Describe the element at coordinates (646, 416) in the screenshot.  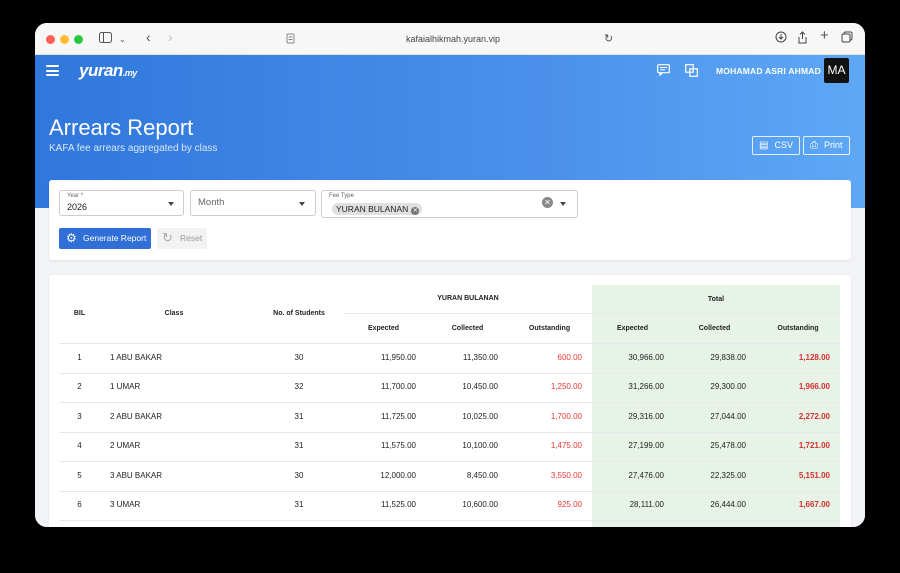
I see `cell-total-expected: 29,316.00` at that location.